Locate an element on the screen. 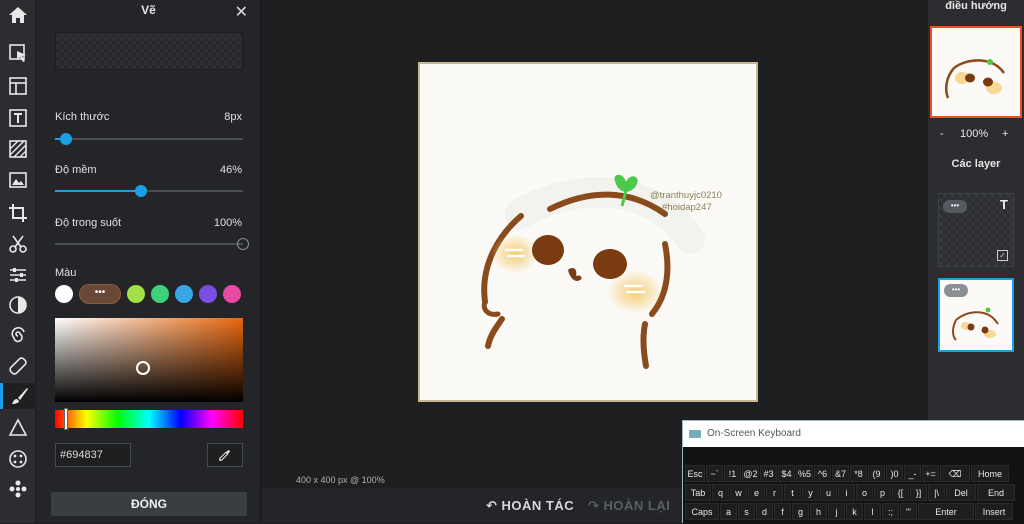 This screenshot has height=524, width=1024. opacity-slider-thumb is located at coordinates (243, 244).